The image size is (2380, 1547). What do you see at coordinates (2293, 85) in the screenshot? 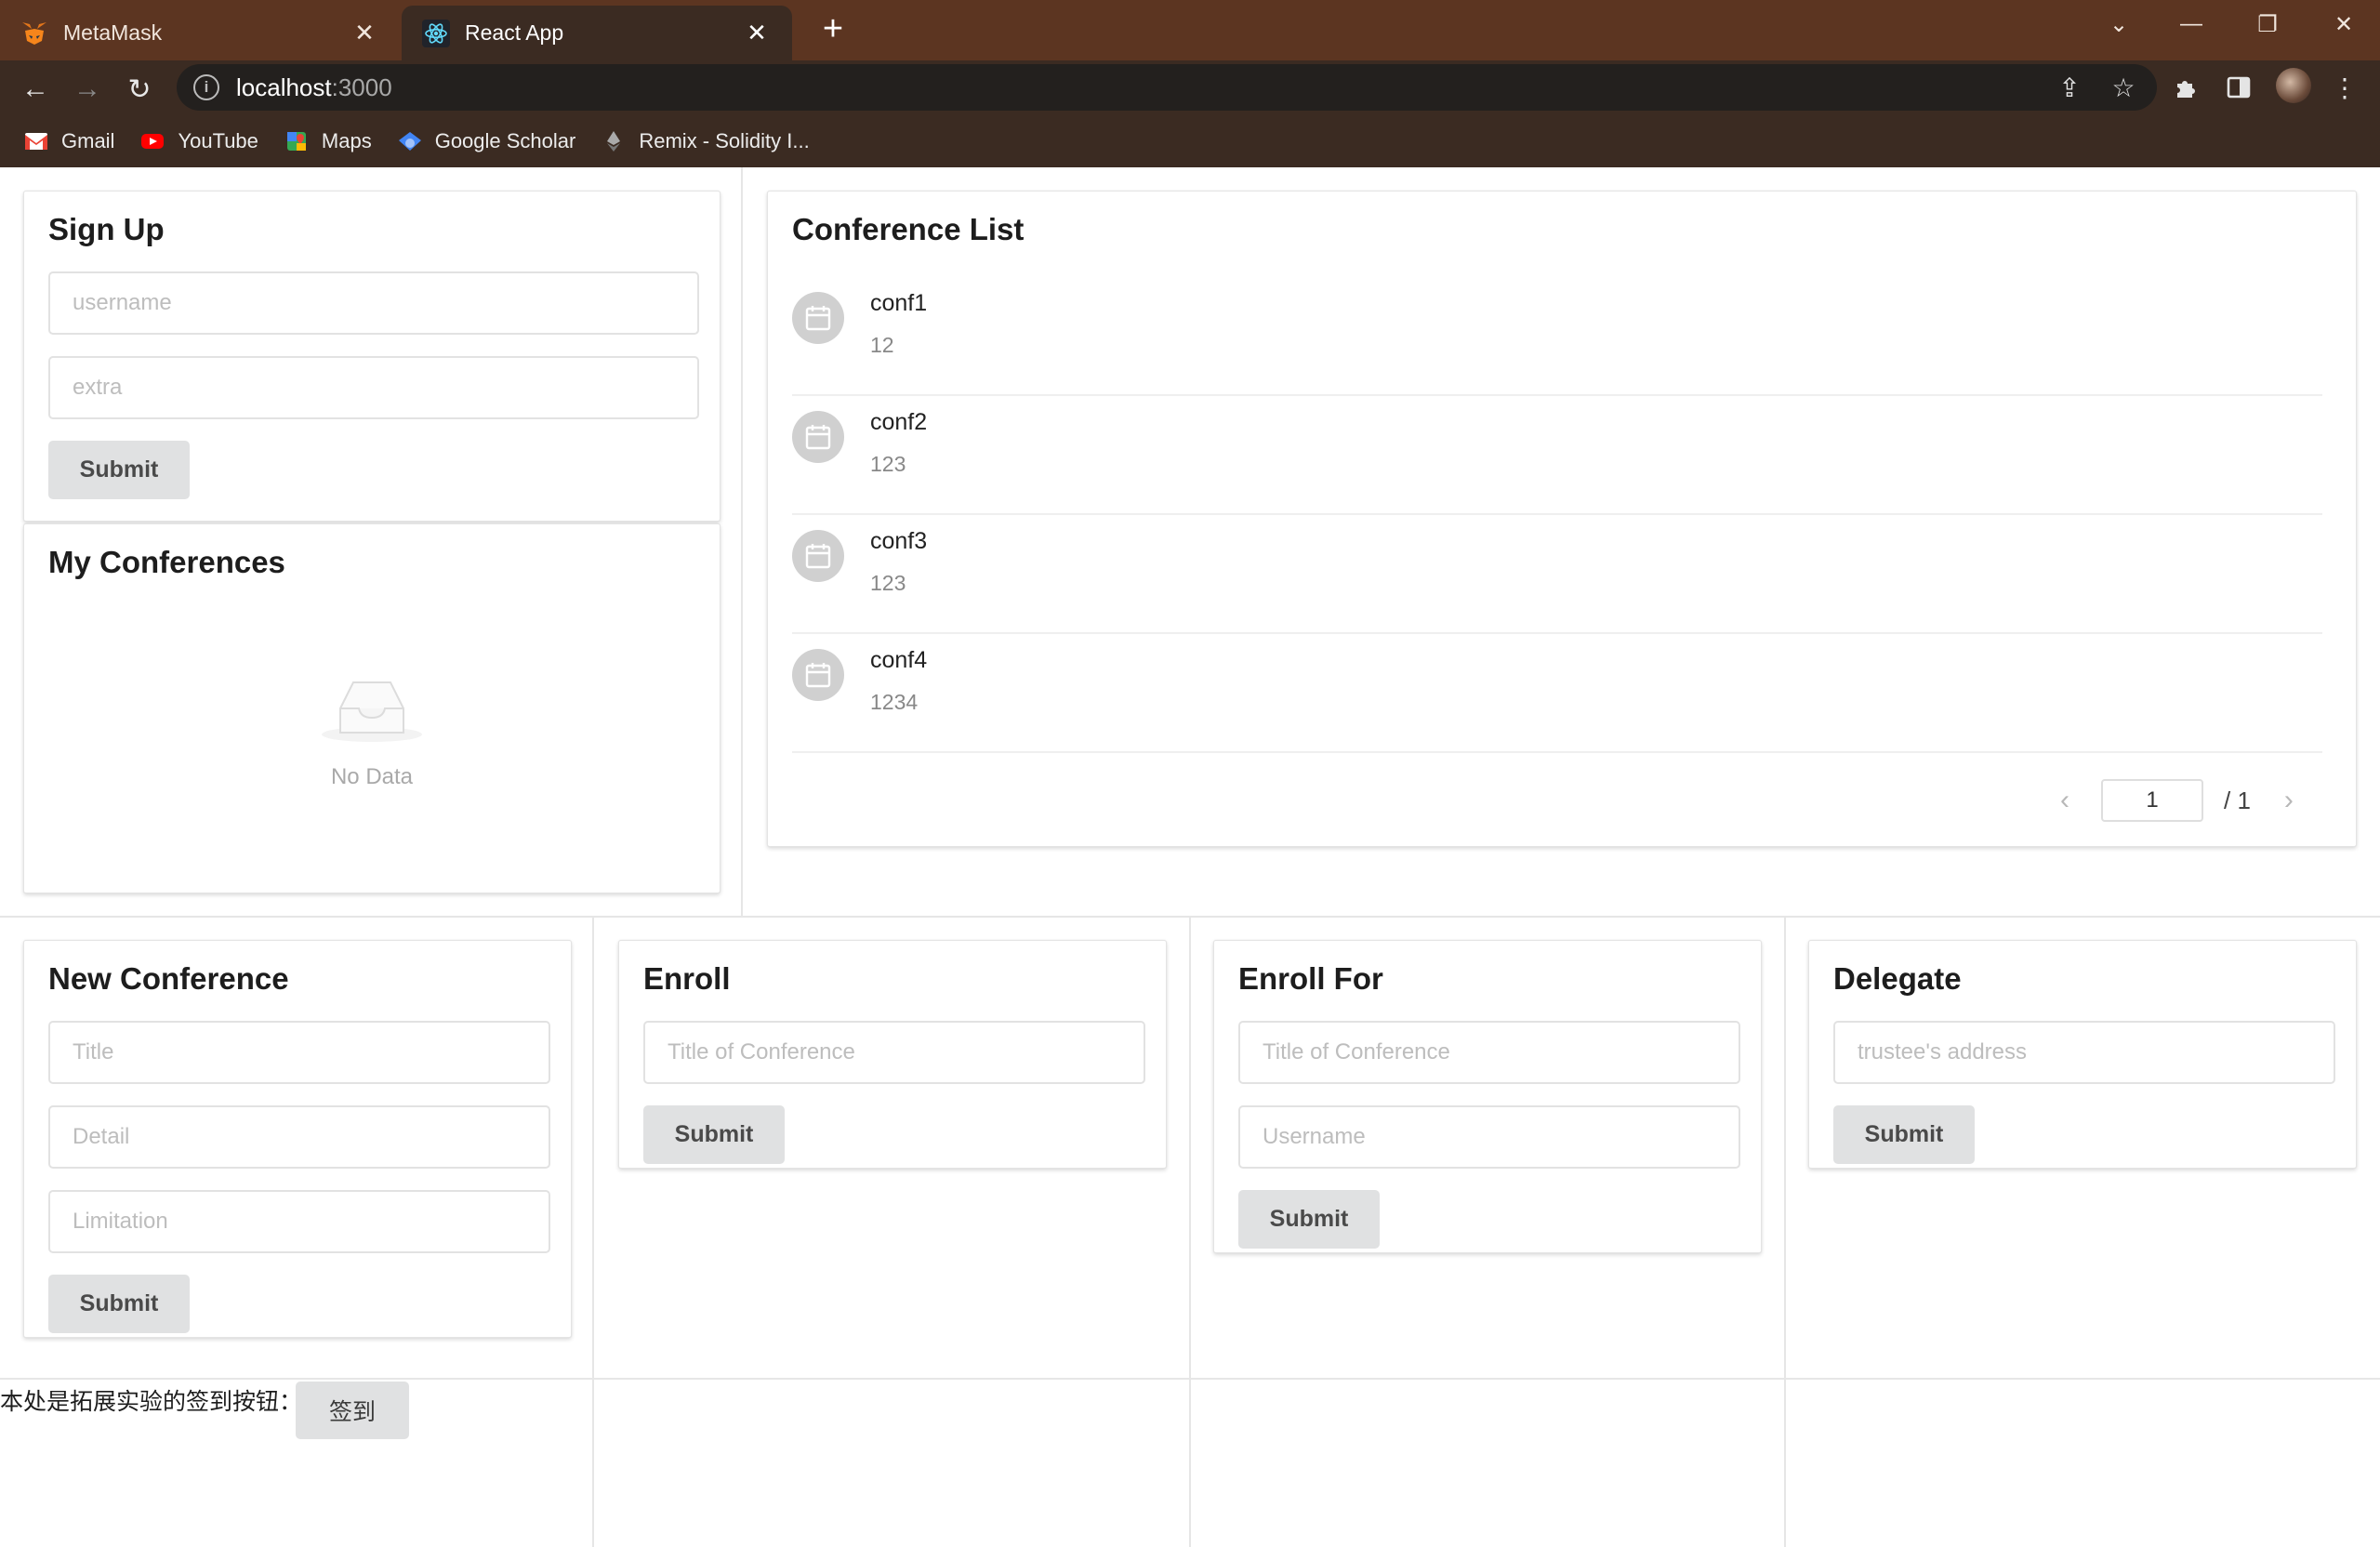
I see `profile-avatar` at bounding box center [2293, 85].